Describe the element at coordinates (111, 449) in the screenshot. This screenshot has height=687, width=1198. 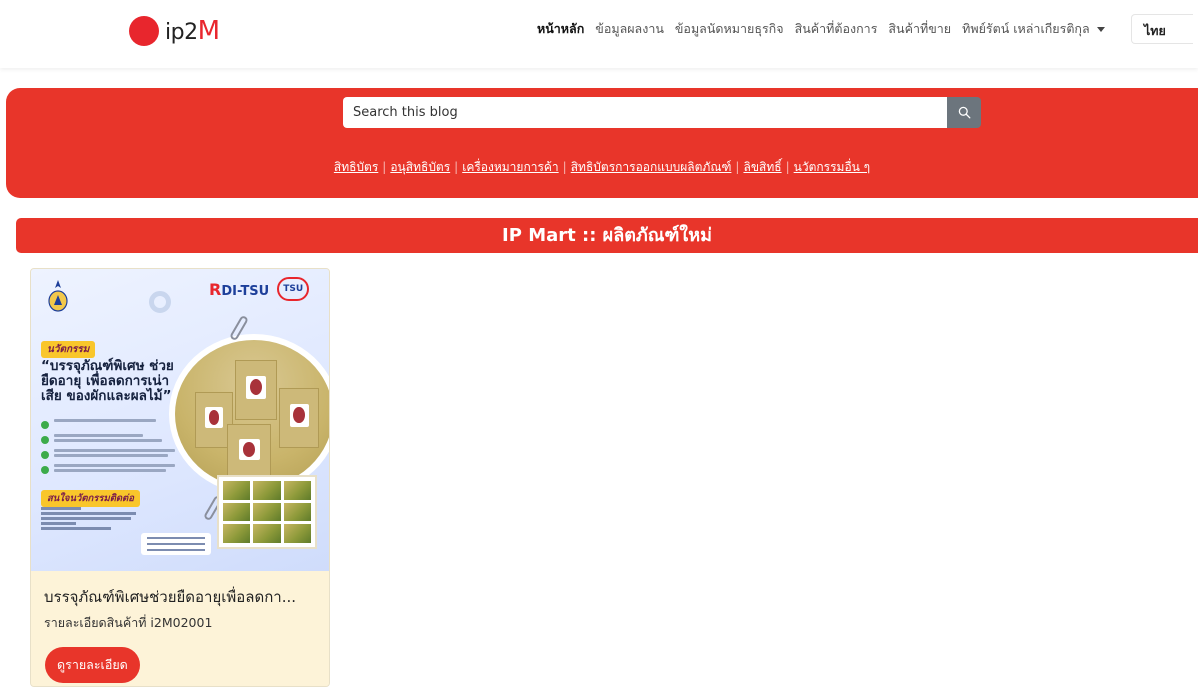
I see `poster-bullets` at that location.